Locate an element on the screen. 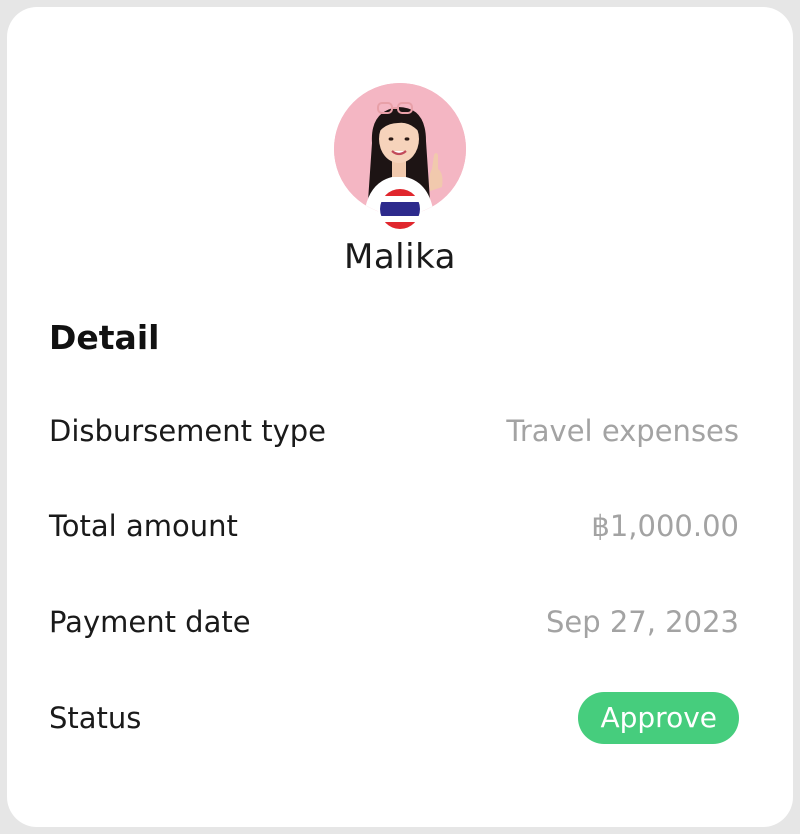  detail-row-total-amount: Total amount ฿1,000.00 is located at coordinates (394, 526).